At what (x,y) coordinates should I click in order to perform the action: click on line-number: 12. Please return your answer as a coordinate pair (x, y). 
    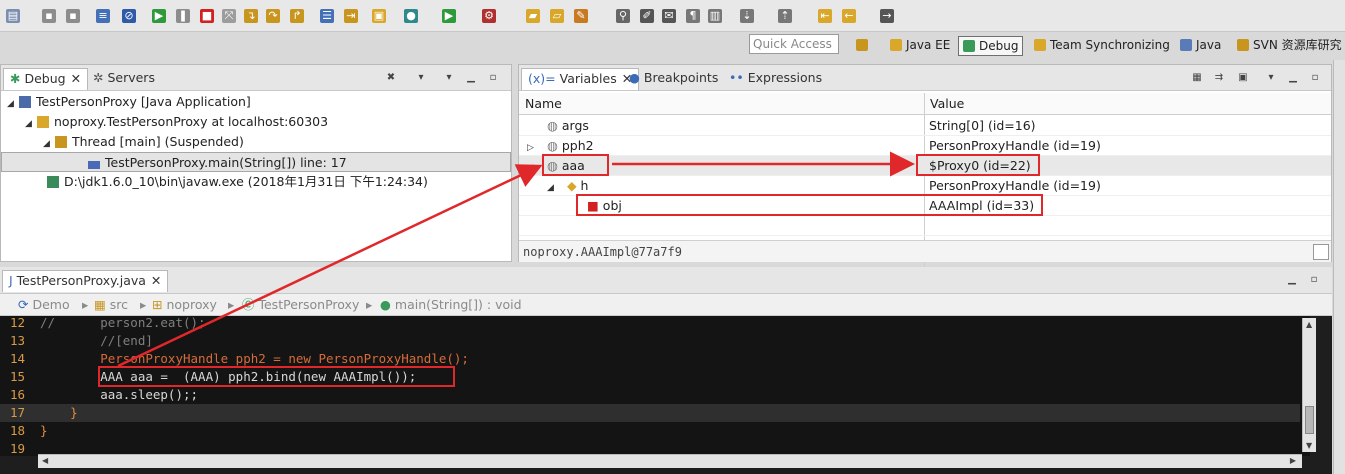
    Looking at the image, I should click on (18, 322).